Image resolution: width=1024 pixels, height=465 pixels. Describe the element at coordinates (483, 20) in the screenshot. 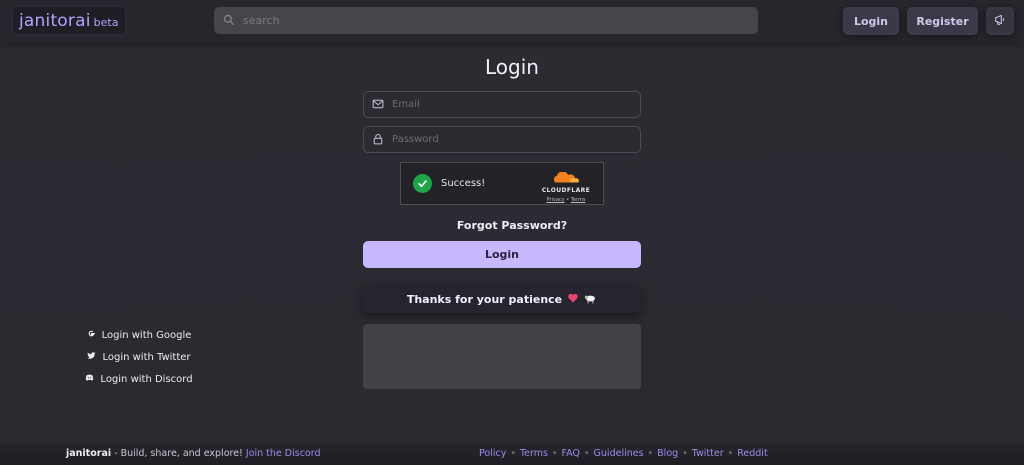

I see `search-input` at that location.